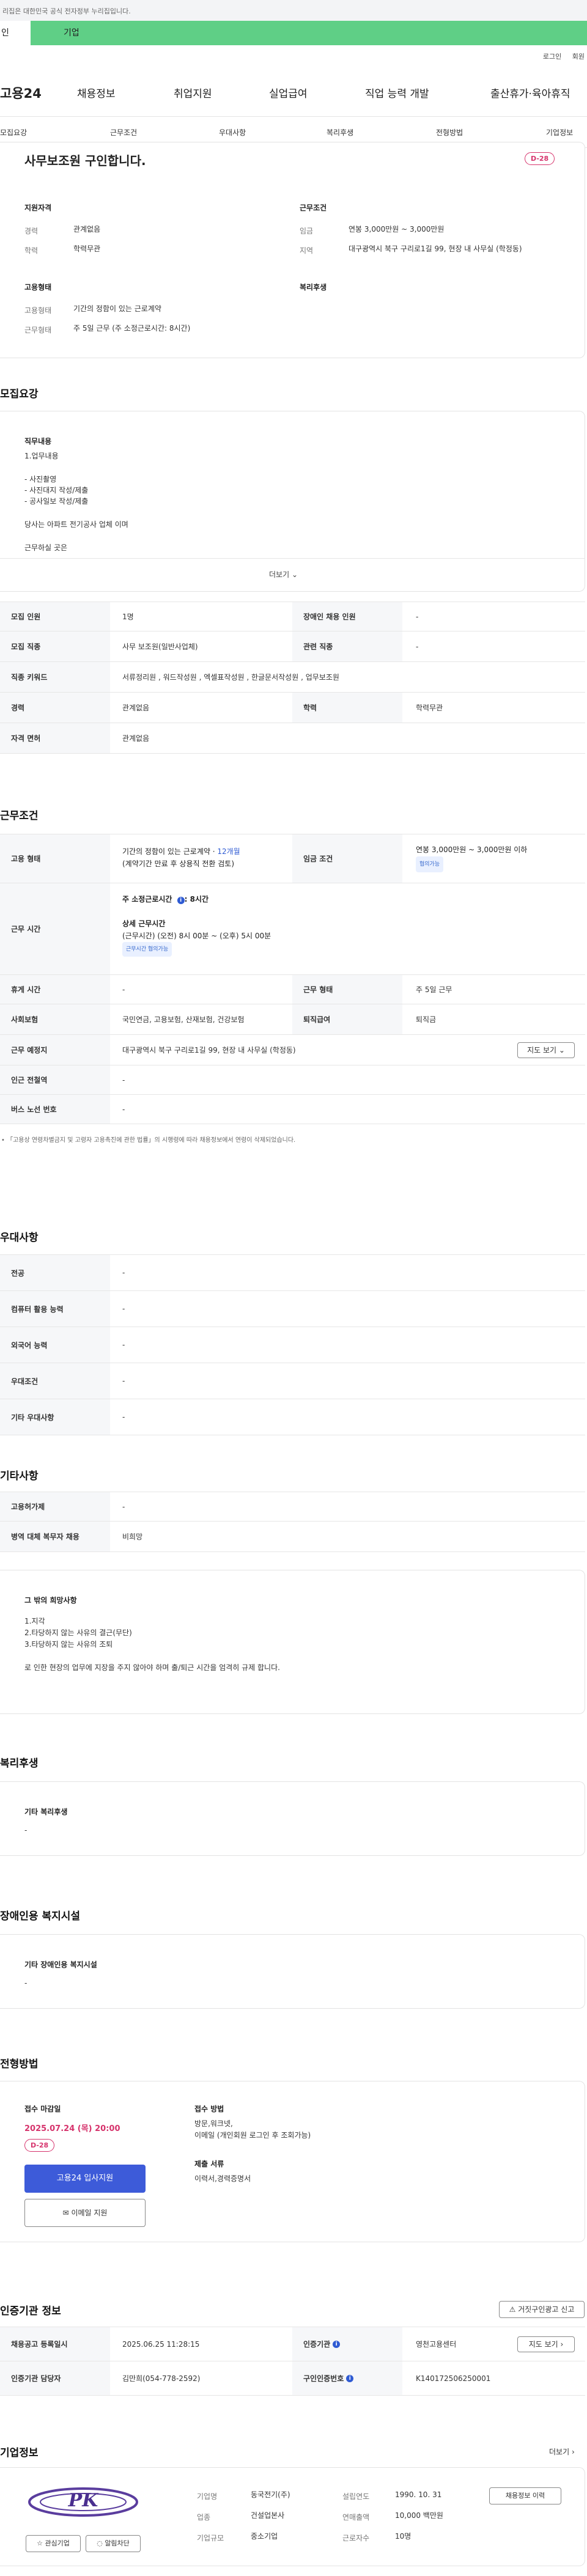 This screenshot has height=2576, width=587. I want to click on hope-line: 1.지각, so click(34, 1621).